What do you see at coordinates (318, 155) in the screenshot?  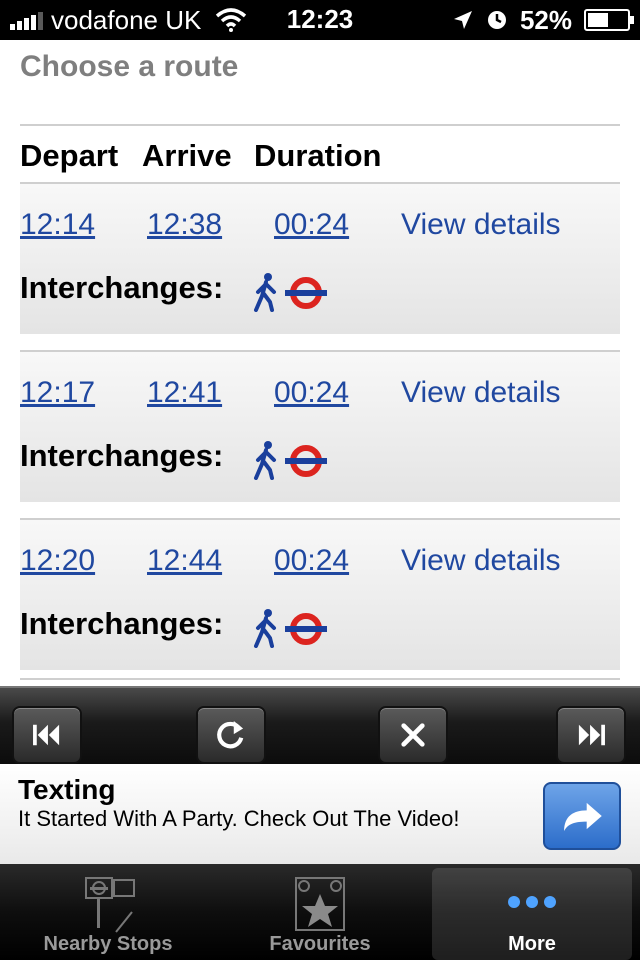 I see `column-header-duration: Duration` at bounding box center [318, 155].